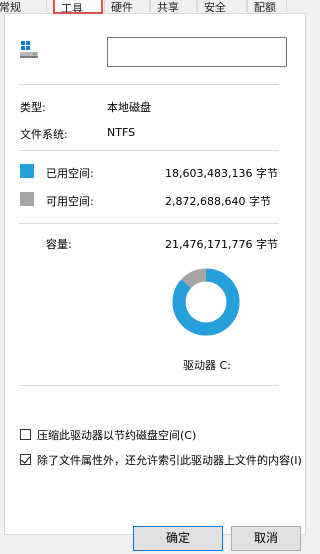 Image resolution: width=320 pixels, height=554 pixels. I want to click on index-label: 除了文件属性外，还允许索引此驱动器上文件的内容(I), so click(169, 460).